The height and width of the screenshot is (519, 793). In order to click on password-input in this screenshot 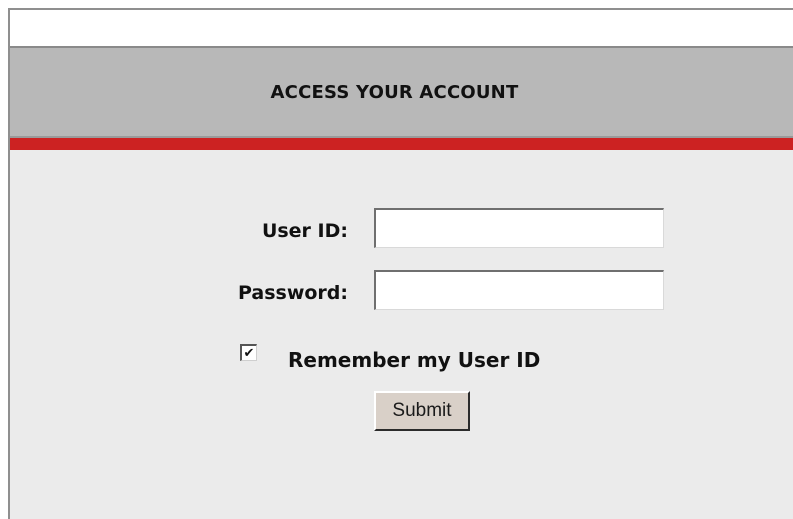, I will do `click(519, 290)`.